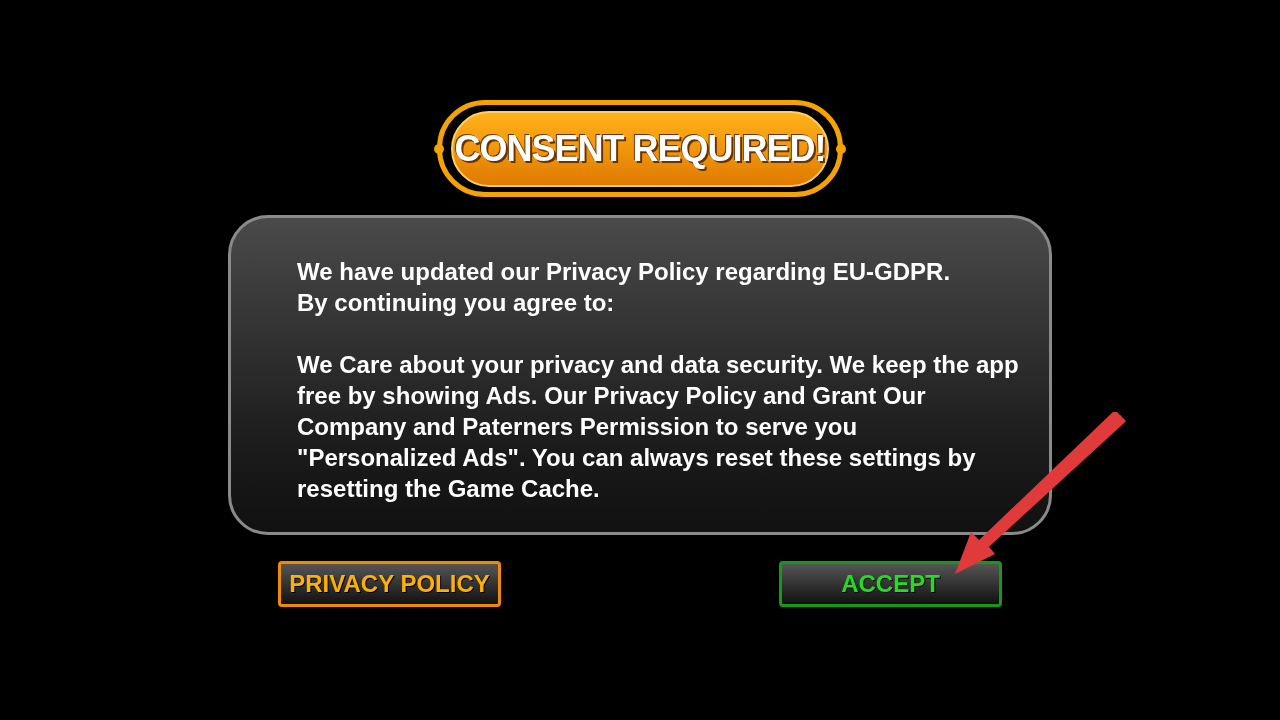  Describe the element at coordinates (624, 272) in the screenshot. I see `dialog-text: We have updated our Privacy Policy regarding EU-GDPR.` at that location.